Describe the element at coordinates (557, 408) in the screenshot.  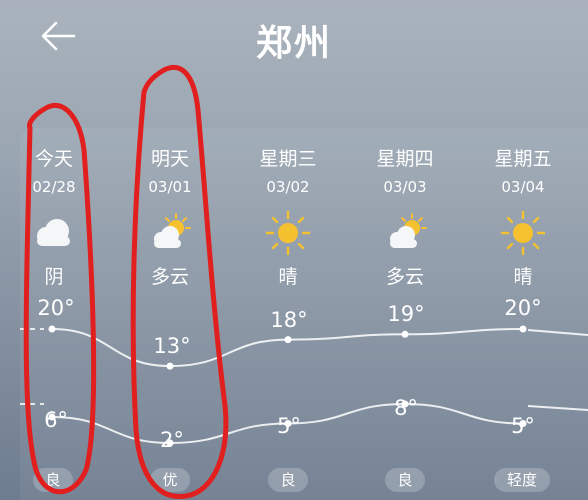
I see `low-line-tail` at that location.